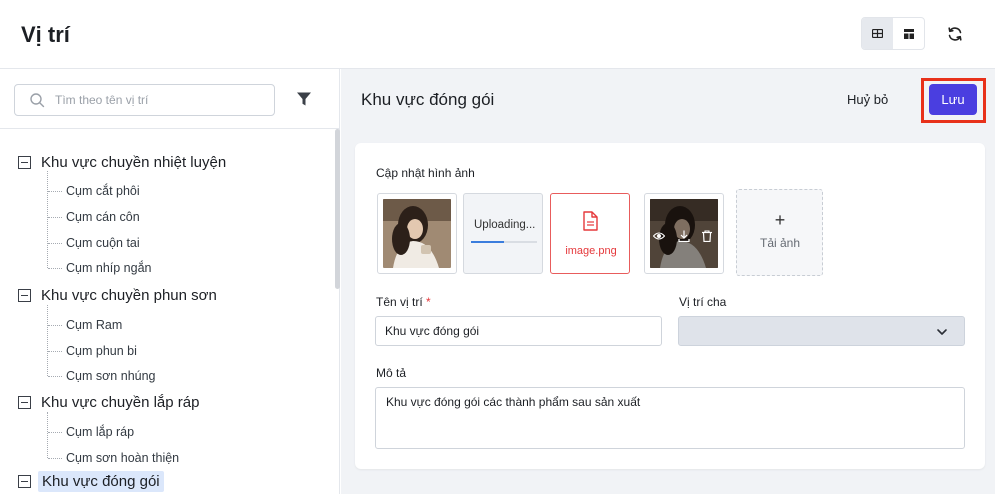  What do you see at coordinates (37, 100) in the screenshot?
I see `search-icon` at bounding box center [37, 100].